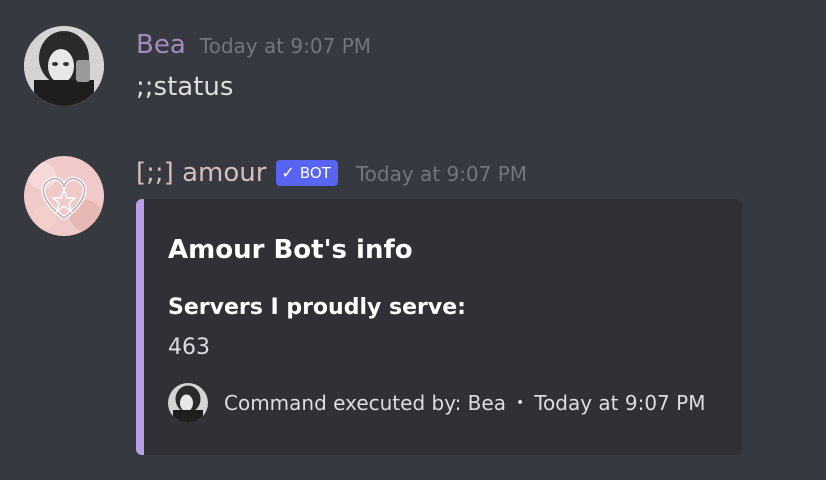 The height and width of the screenshot is (480, 826). I want to click on embed-accent-bar, so click(140, 327).